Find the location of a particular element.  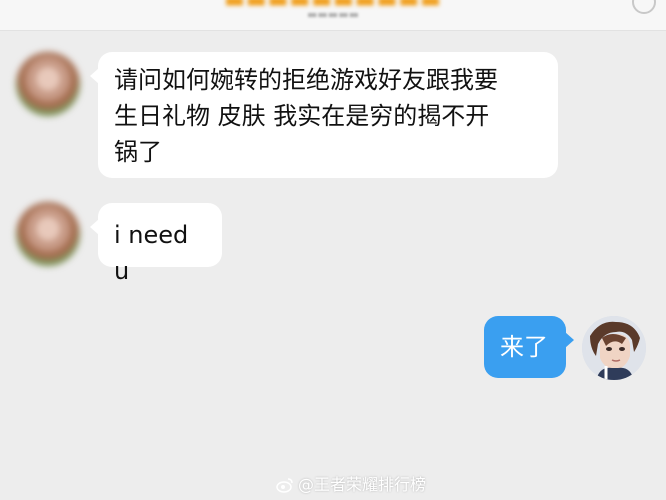

incoming-message-bubble: i need u is located at coordinates (156, 244).